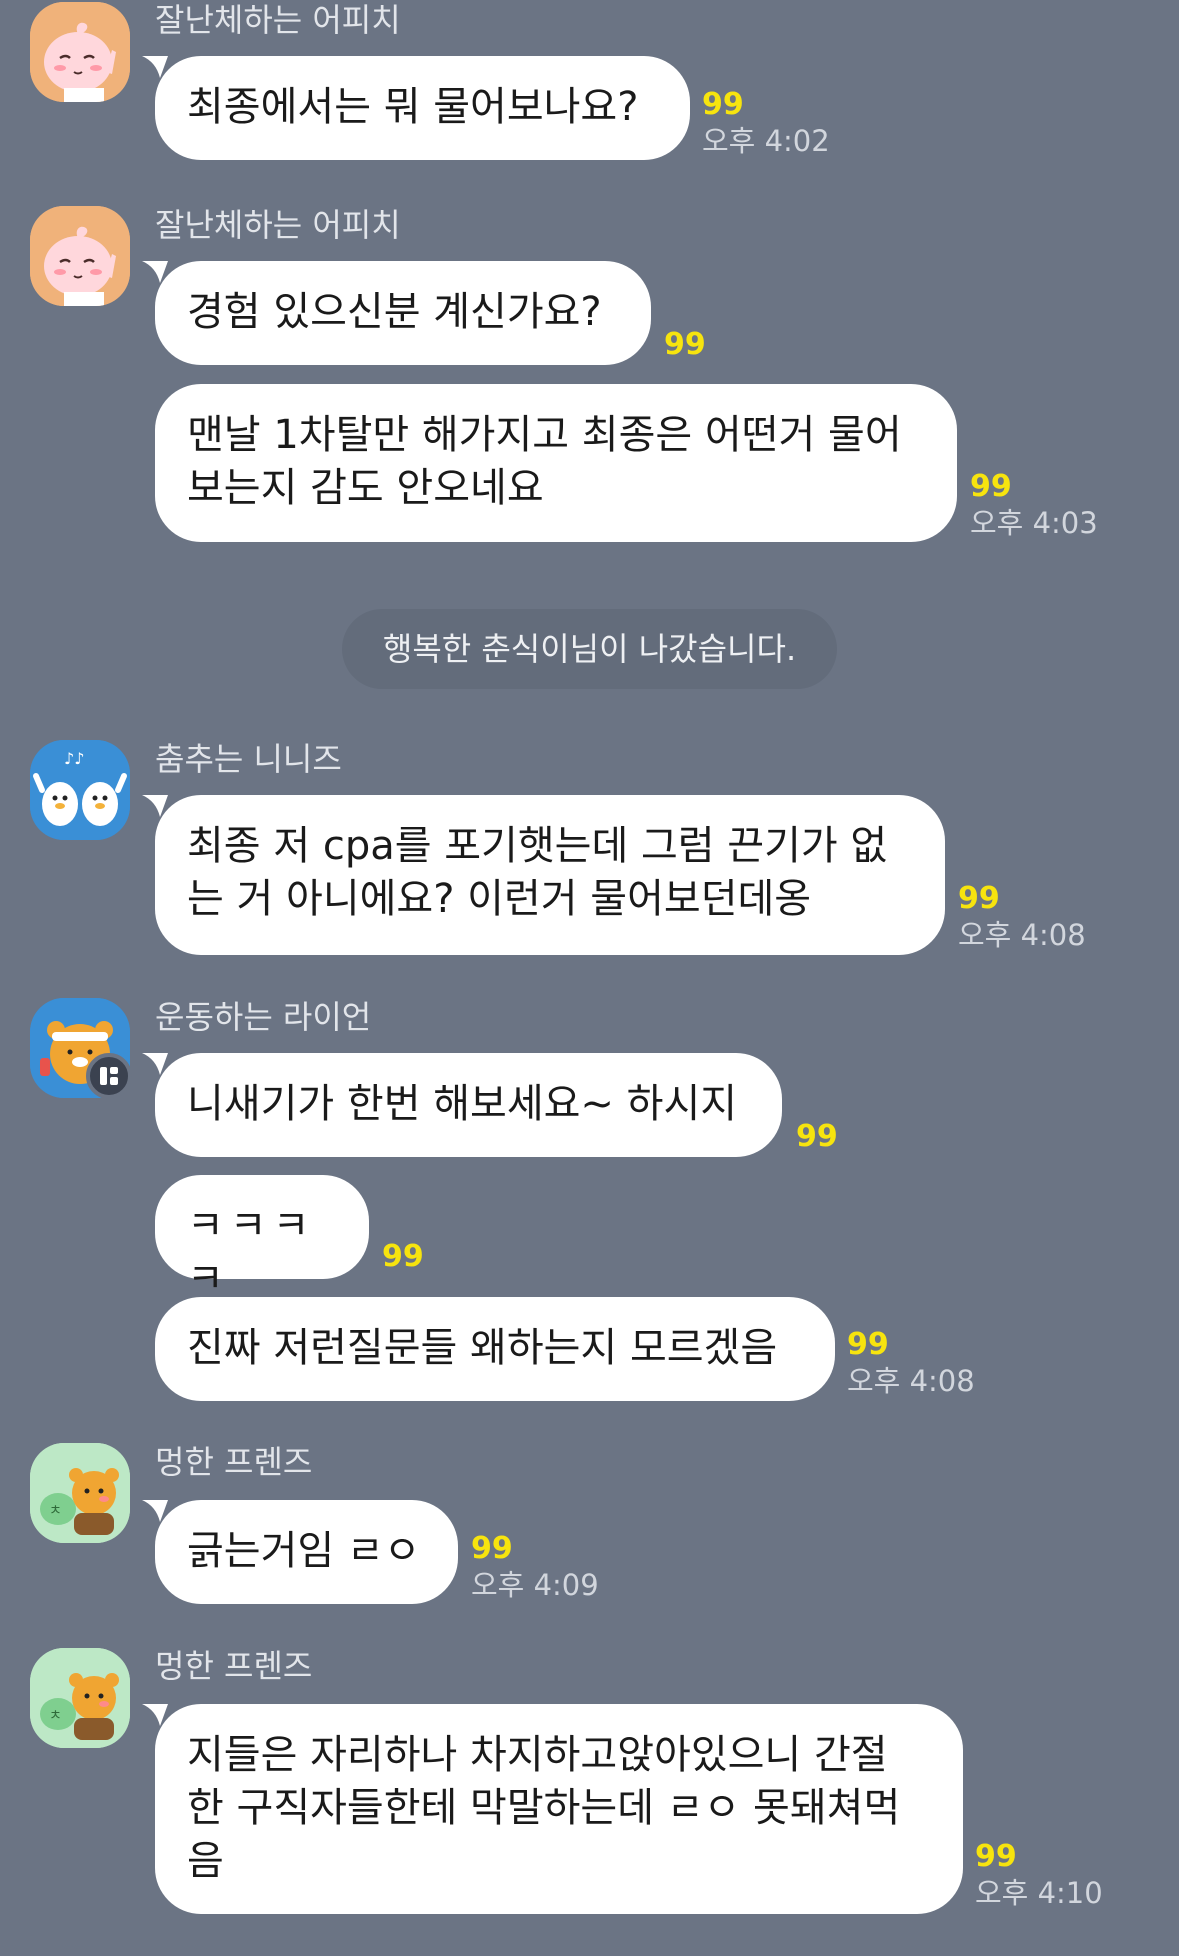 The height and width of the screenshot is (1956, 1179). I want to click on niniz-icon: ♪♪, so click(80, 790).